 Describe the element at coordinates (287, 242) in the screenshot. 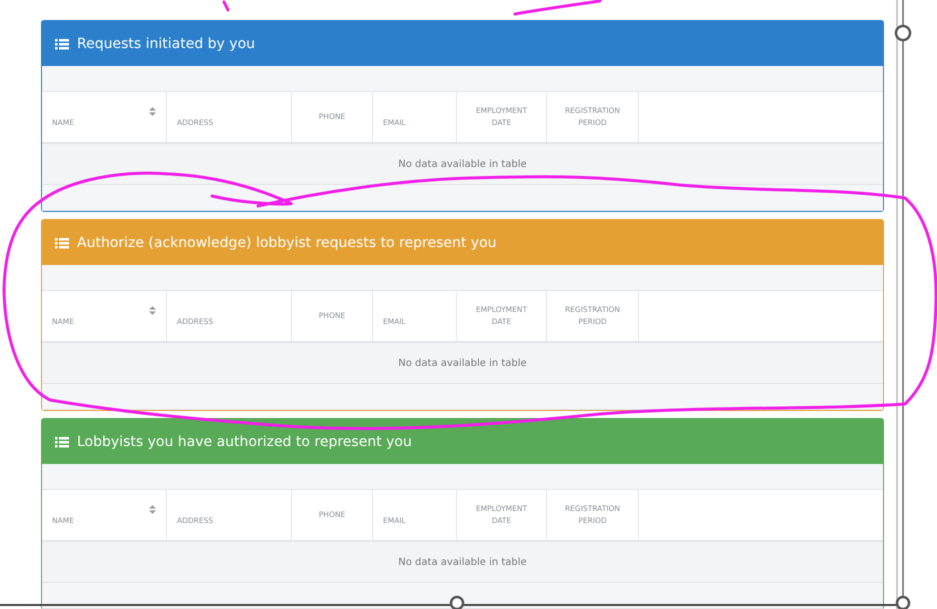

I see `panel-title: Authorize (acknowledge) lobbyist requests to represent you` at that location.